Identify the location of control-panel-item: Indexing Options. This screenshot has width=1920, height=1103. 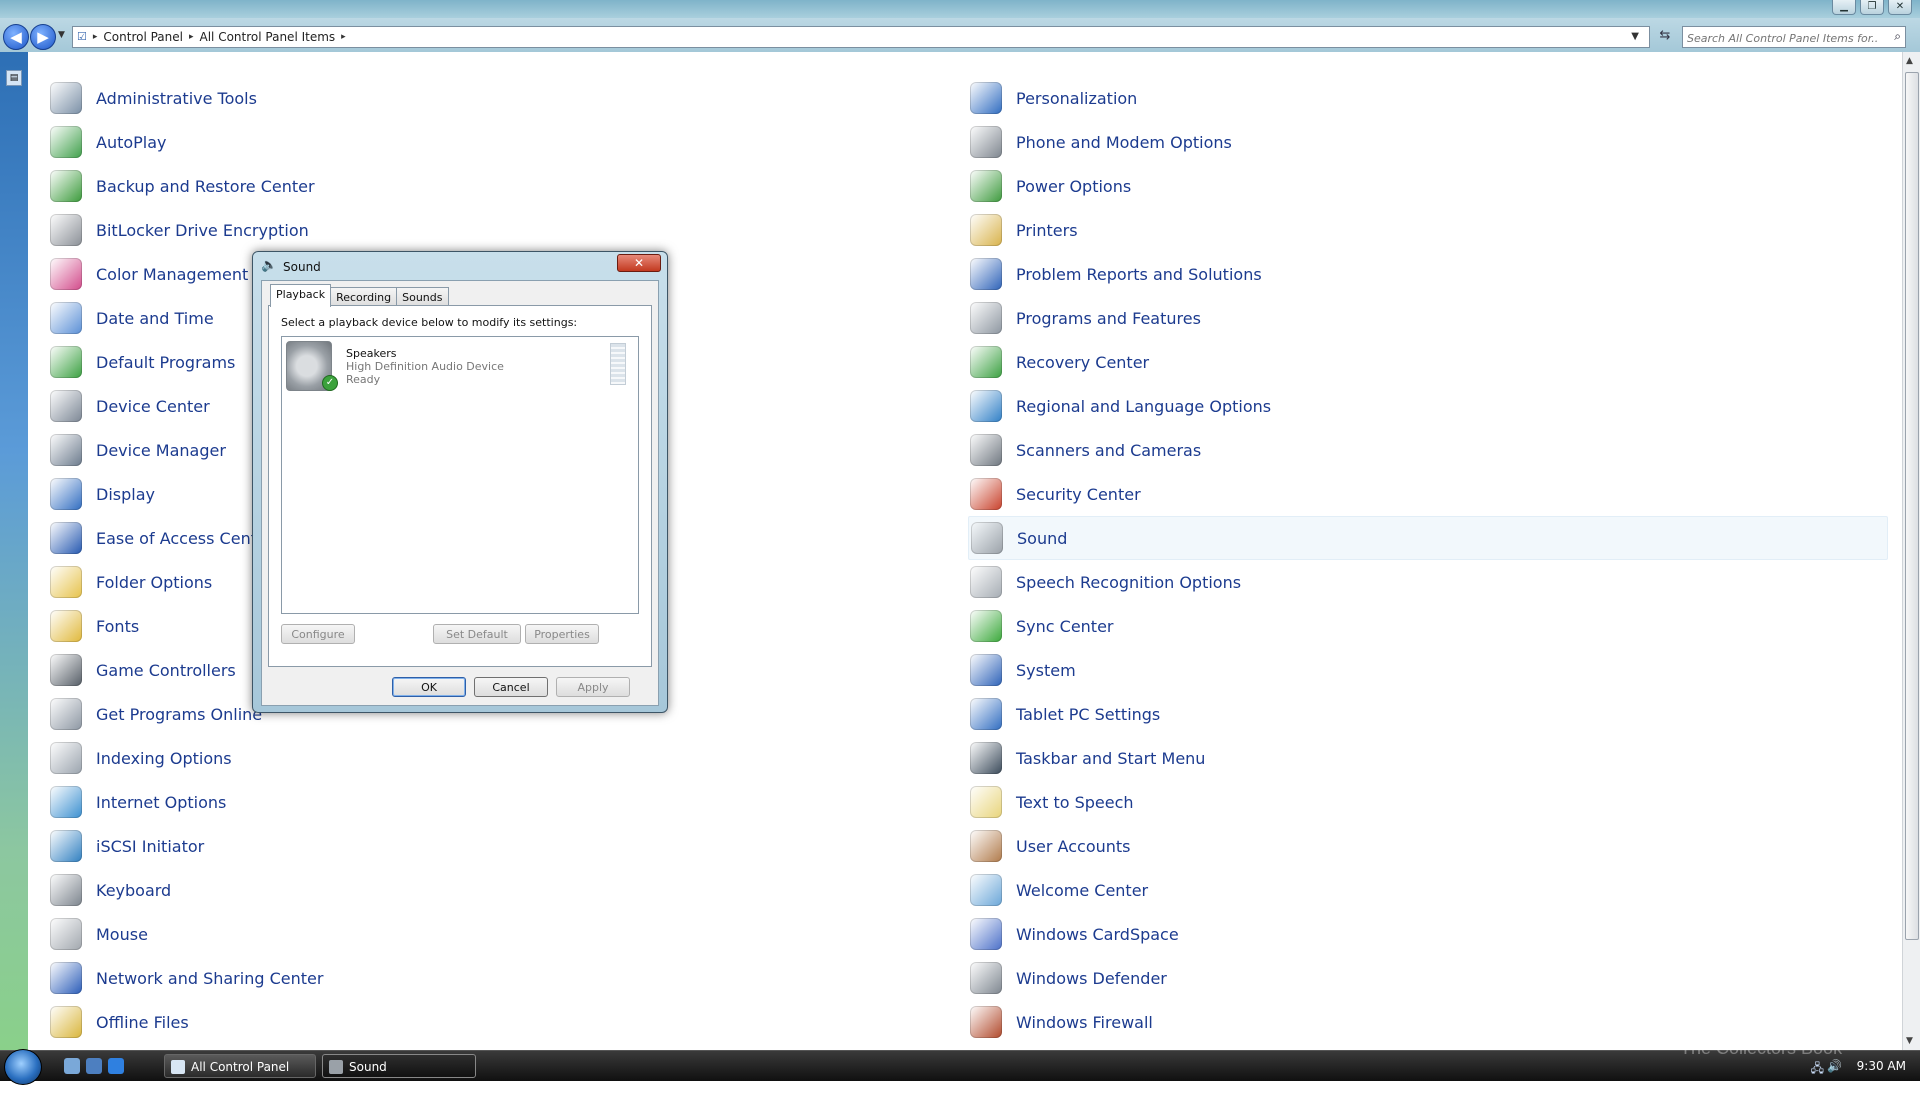
(508, 758).